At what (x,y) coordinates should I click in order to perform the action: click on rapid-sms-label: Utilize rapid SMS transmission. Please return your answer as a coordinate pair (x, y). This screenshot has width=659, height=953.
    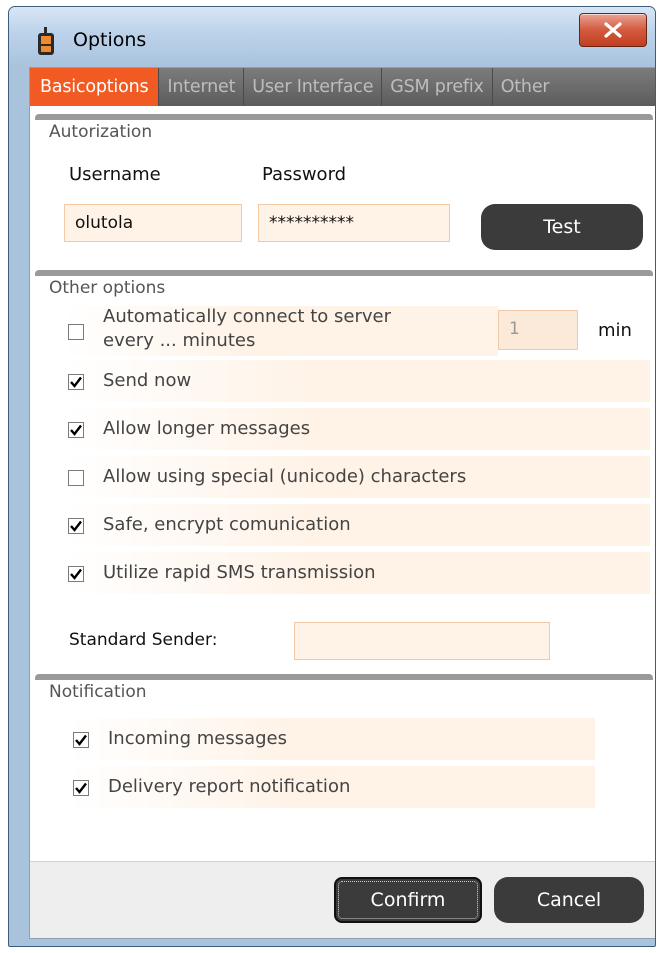
    Looking at the image, I should click on (239, 572).